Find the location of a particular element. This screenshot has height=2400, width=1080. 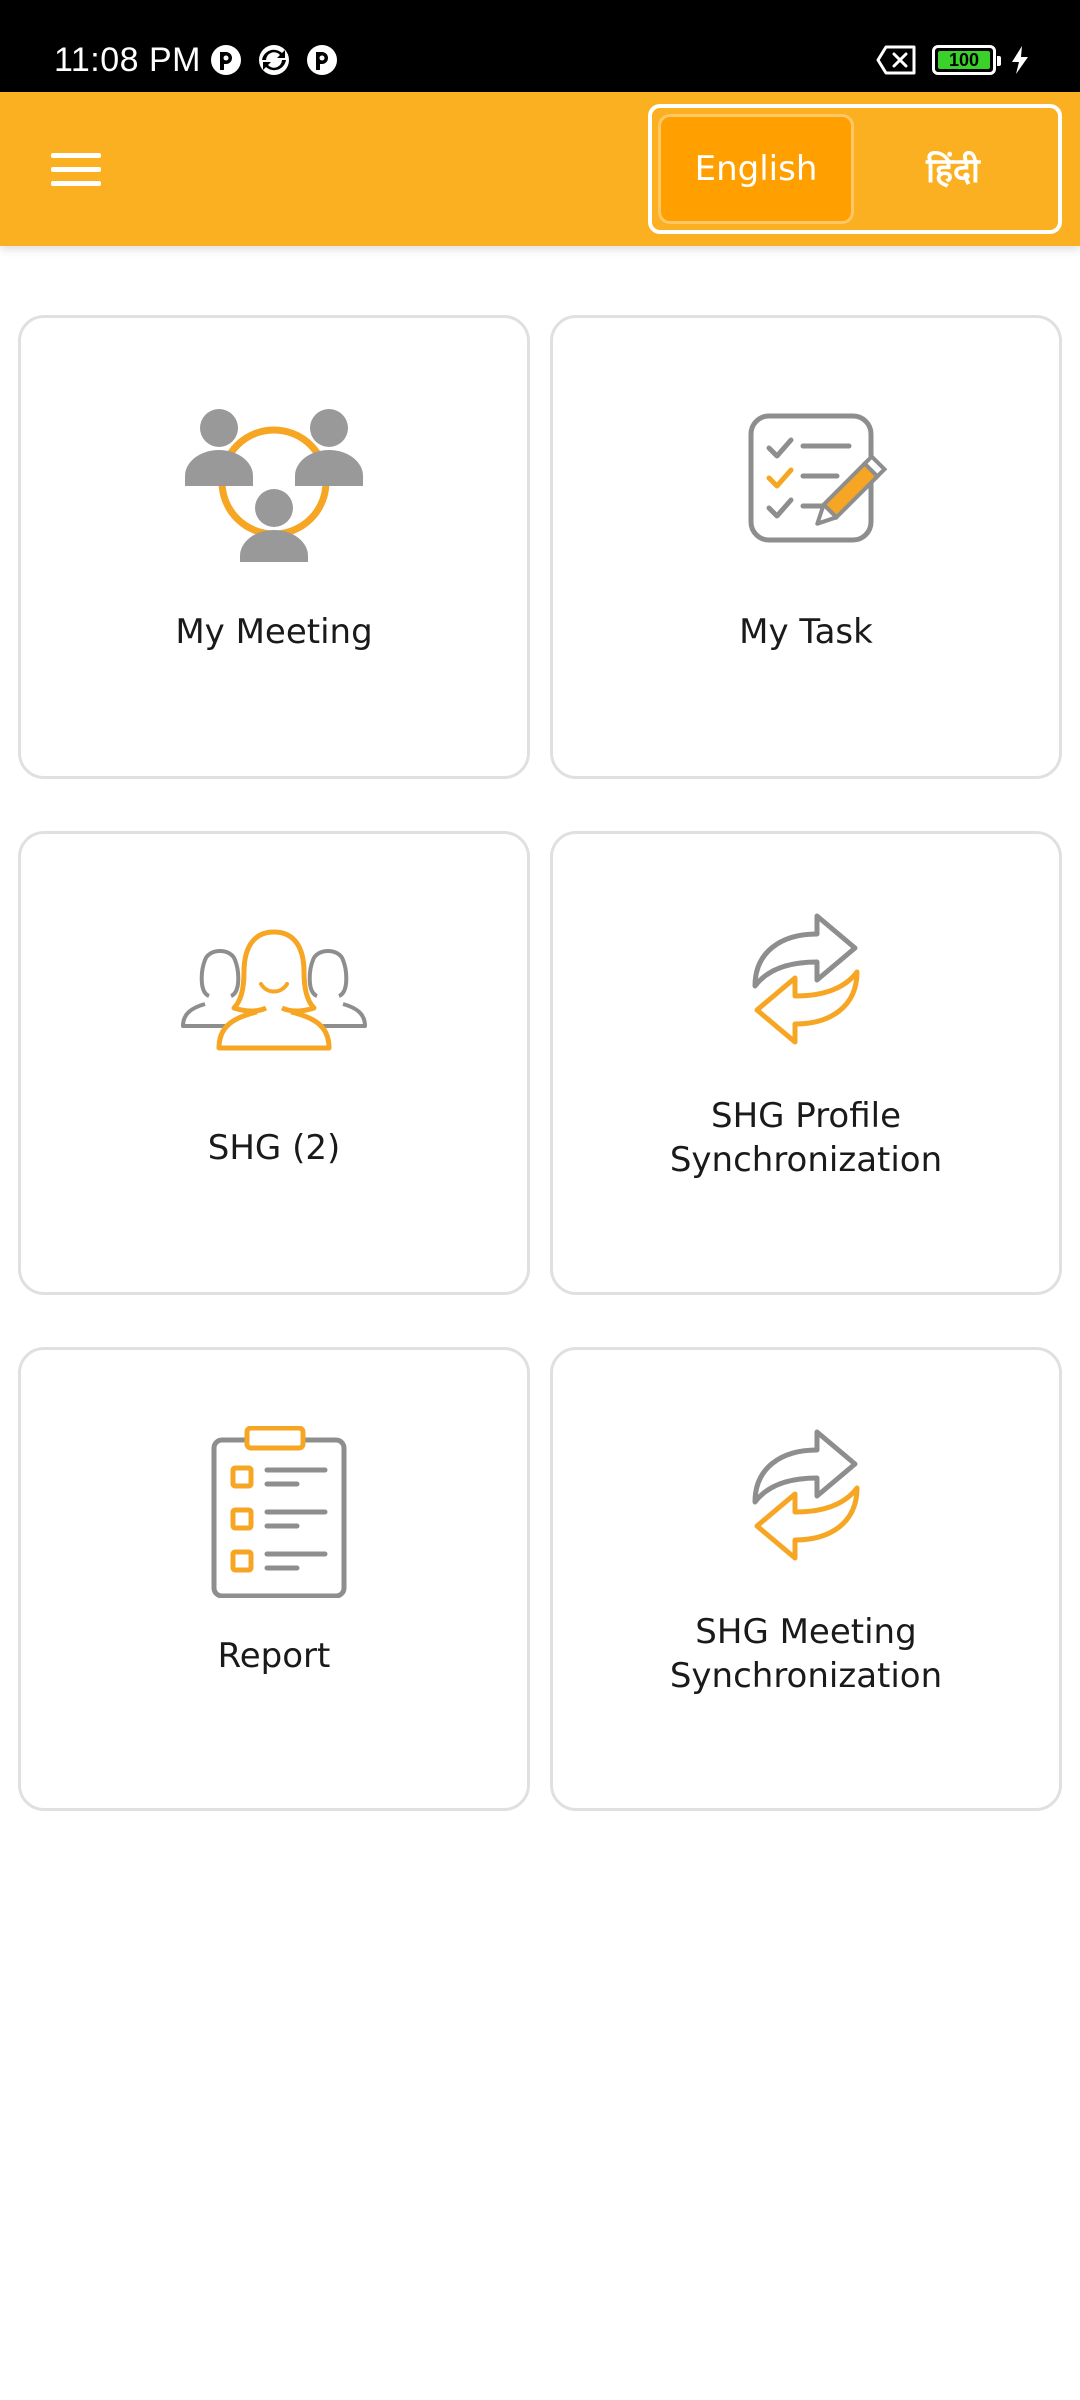

battery-icon: 100 is located at coordinates (966, 60).